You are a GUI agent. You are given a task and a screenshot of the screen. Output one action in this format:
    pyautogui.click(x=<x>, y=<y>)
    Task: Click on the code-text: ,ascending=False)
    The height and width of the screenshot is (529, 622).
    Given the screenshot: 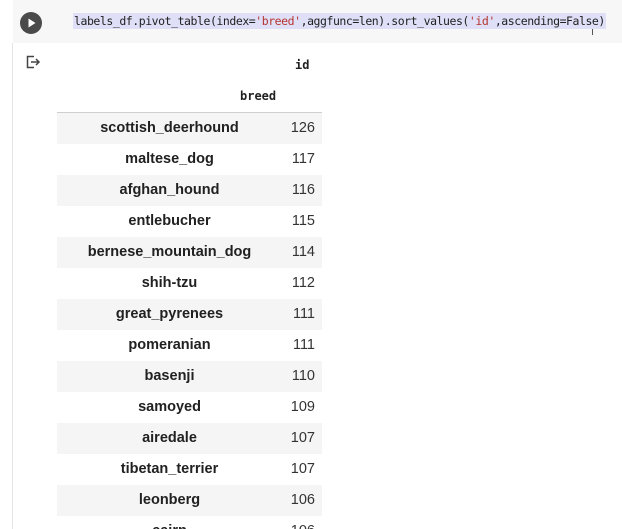 What is the action you would take?
    pyautogui.click(x=550, y=21)
    